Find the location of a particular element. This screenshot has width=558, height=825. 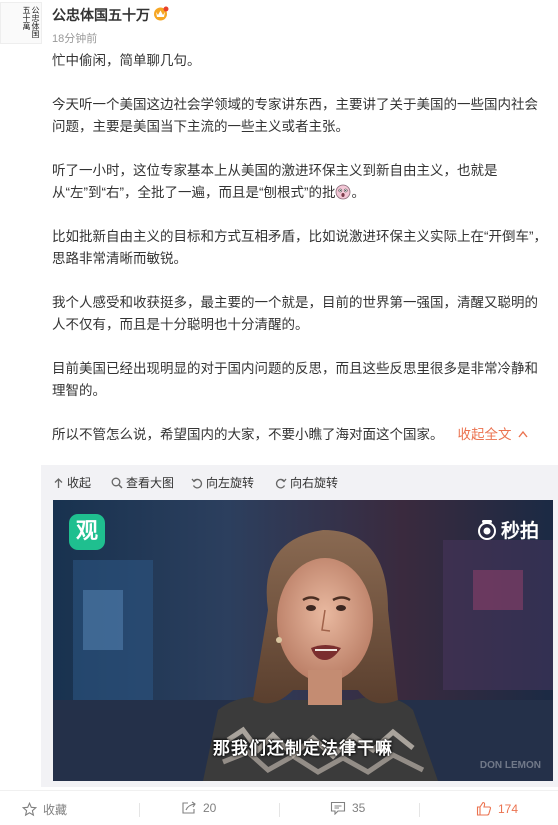

view-large-button: 查看大图 is located at coordinates (142, 482).